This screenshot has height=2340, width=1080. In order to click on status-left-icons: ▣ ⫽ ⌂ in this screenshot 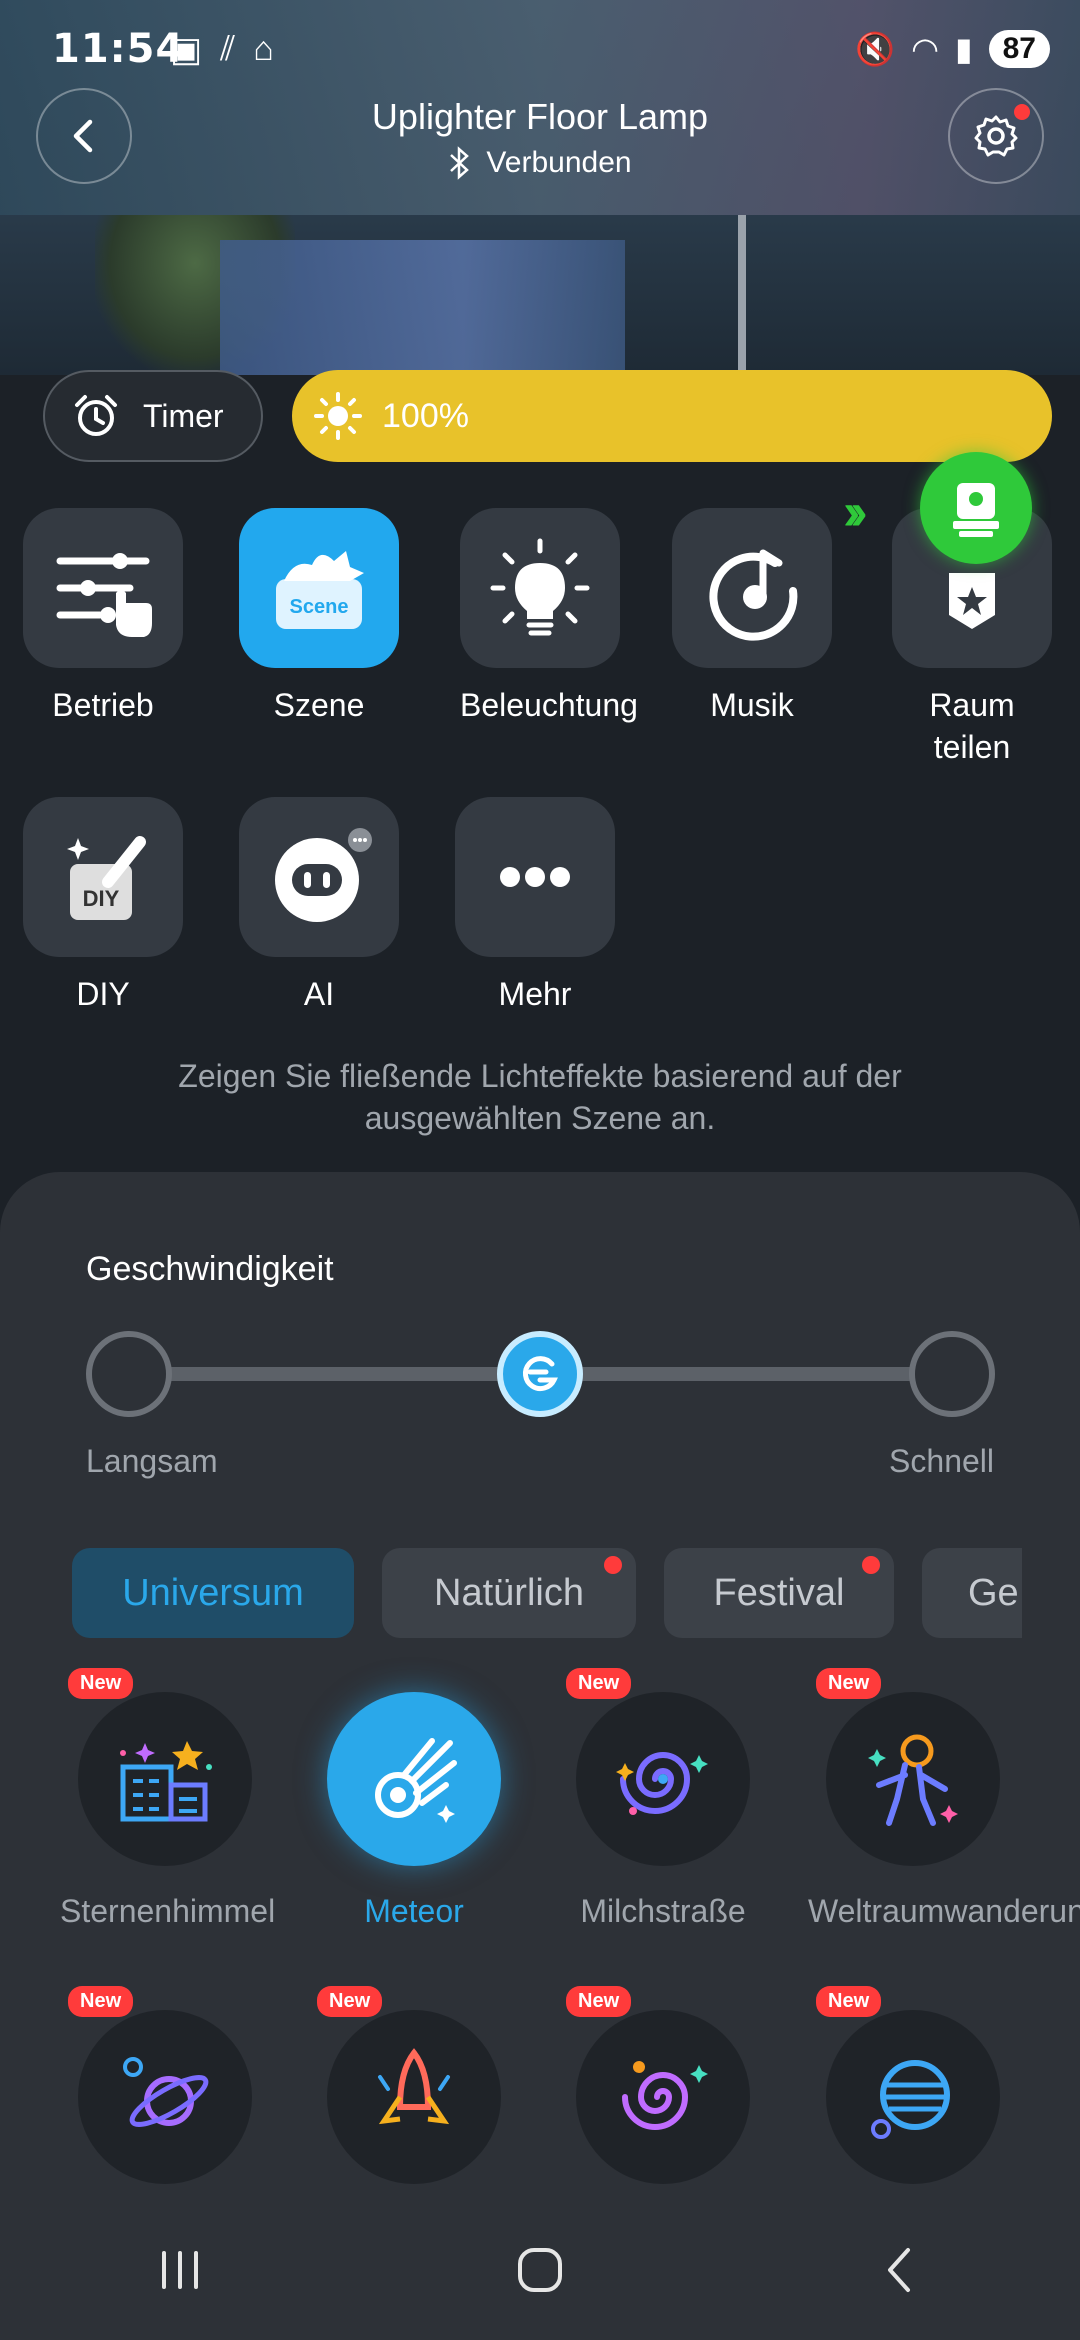, I will do `click(222, 50)`.